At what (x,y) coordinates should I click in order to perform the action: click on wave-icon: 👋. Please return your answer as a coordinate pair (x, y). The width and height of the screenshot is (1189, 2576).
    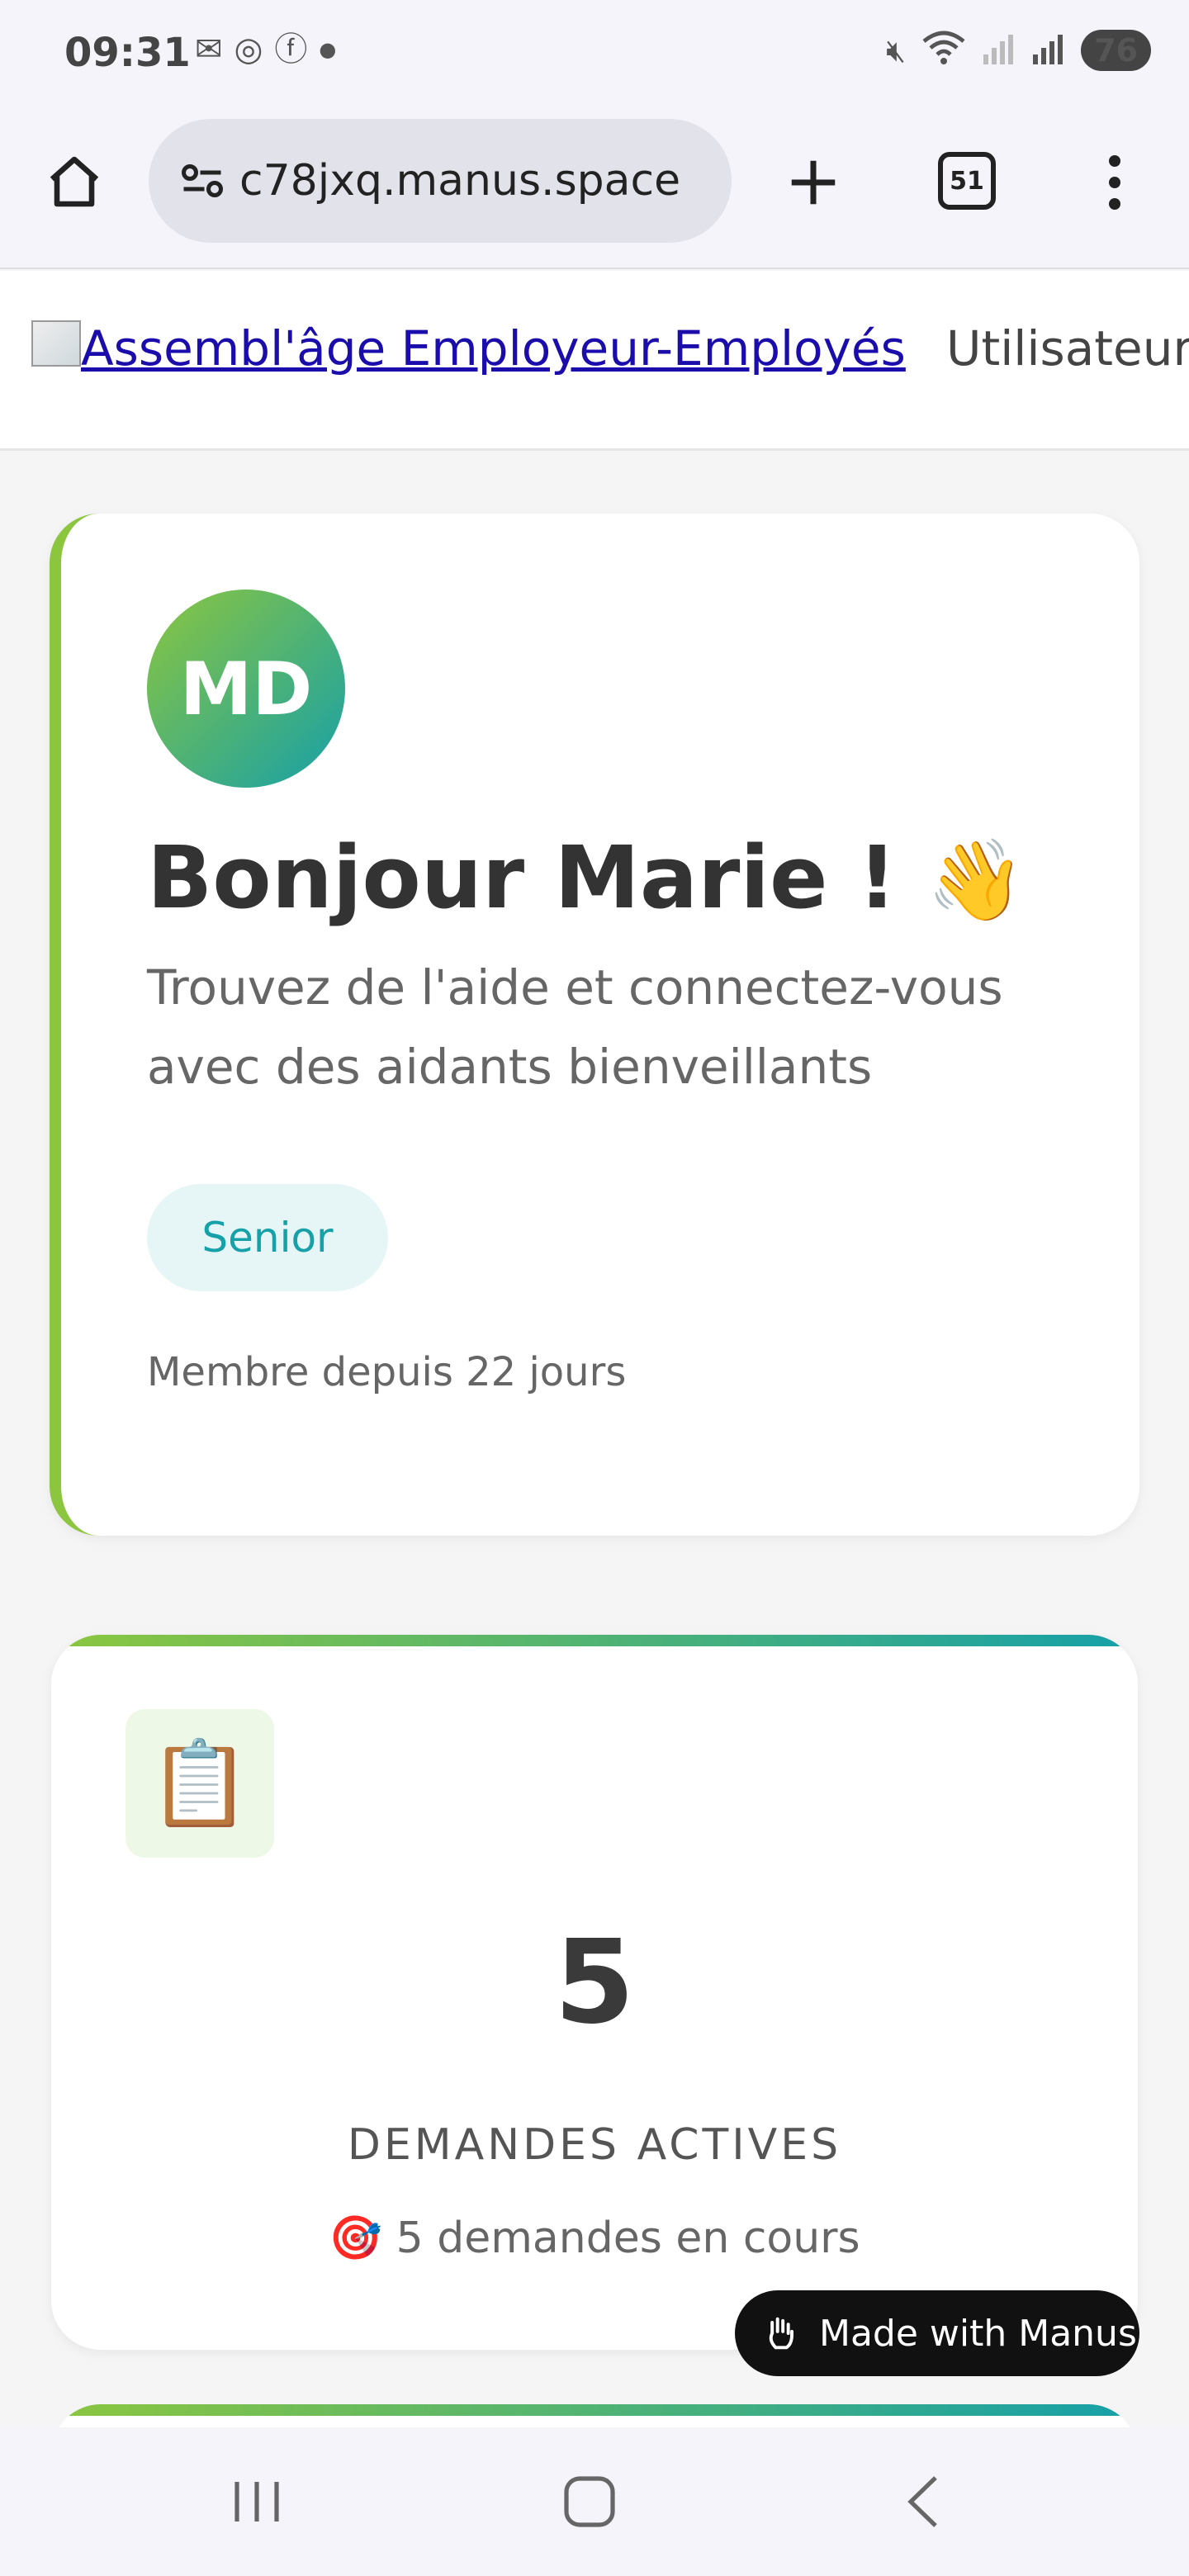
    Looking at the image, I should click on (976, 880).